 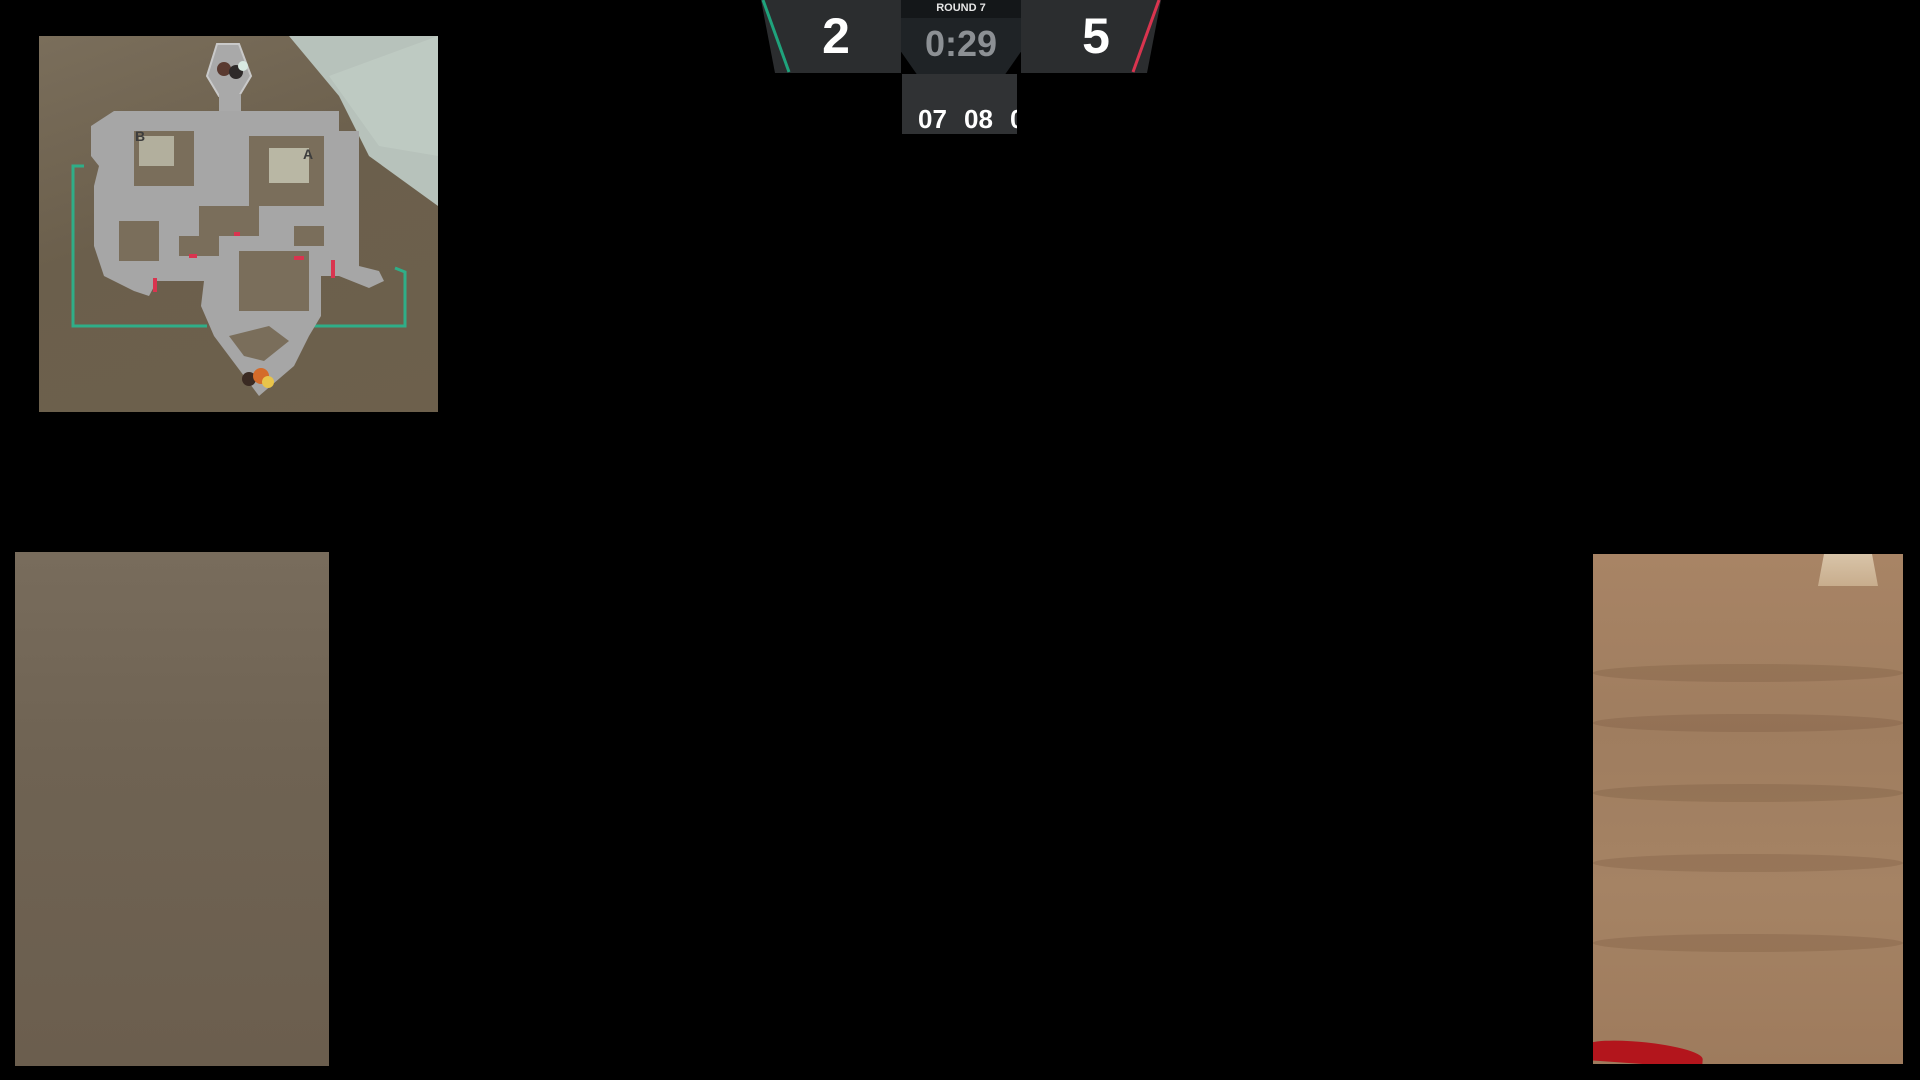 I want to click on economy-value-3-clipped: 0, so click(x=1013, y=119).